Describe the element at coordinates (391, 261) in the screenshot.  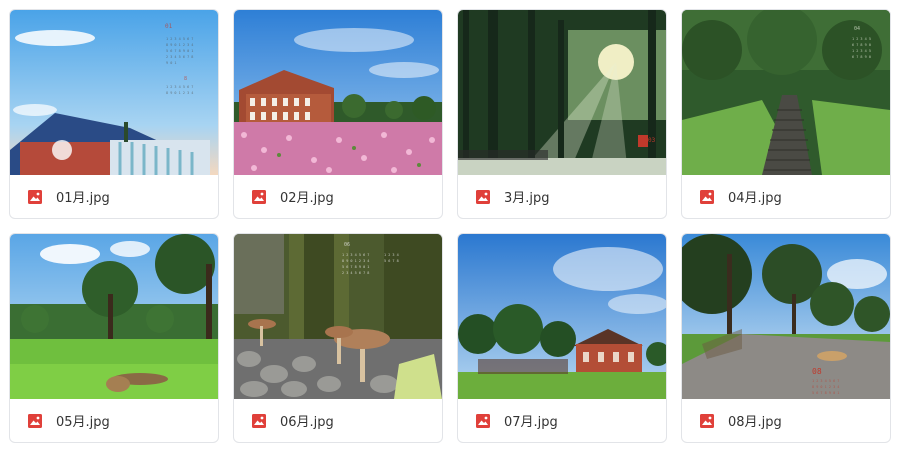
I see `svg-text: 5 6 7 8` at that location.